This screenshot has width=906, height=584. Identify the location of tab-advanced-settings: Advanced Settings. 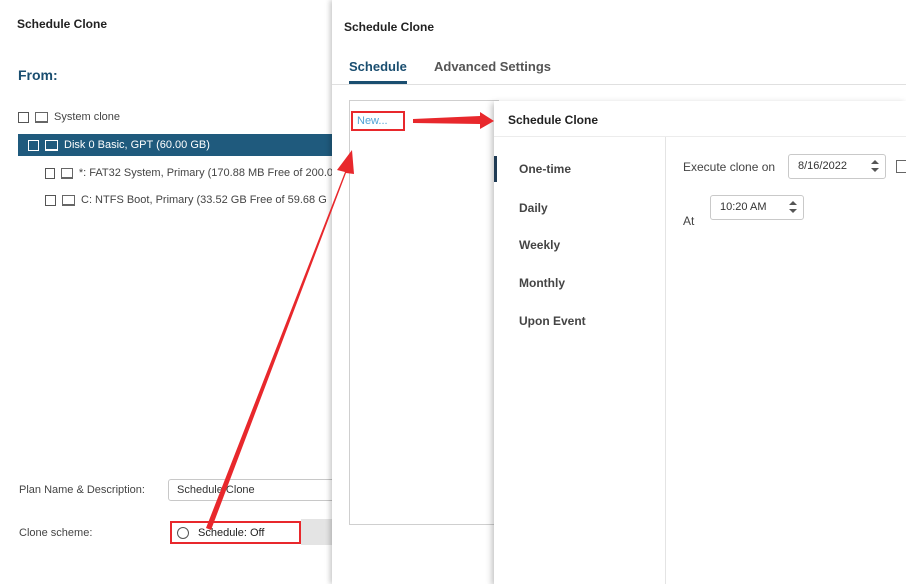
(492, 66).